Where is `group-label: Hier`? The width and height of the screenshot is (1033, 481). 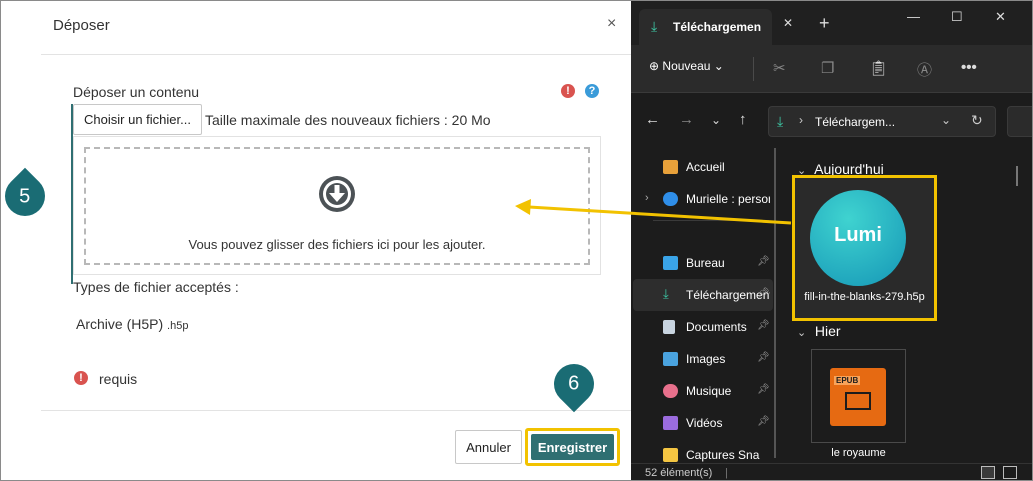 group-label: Hier is located at coordinates (827, 331).